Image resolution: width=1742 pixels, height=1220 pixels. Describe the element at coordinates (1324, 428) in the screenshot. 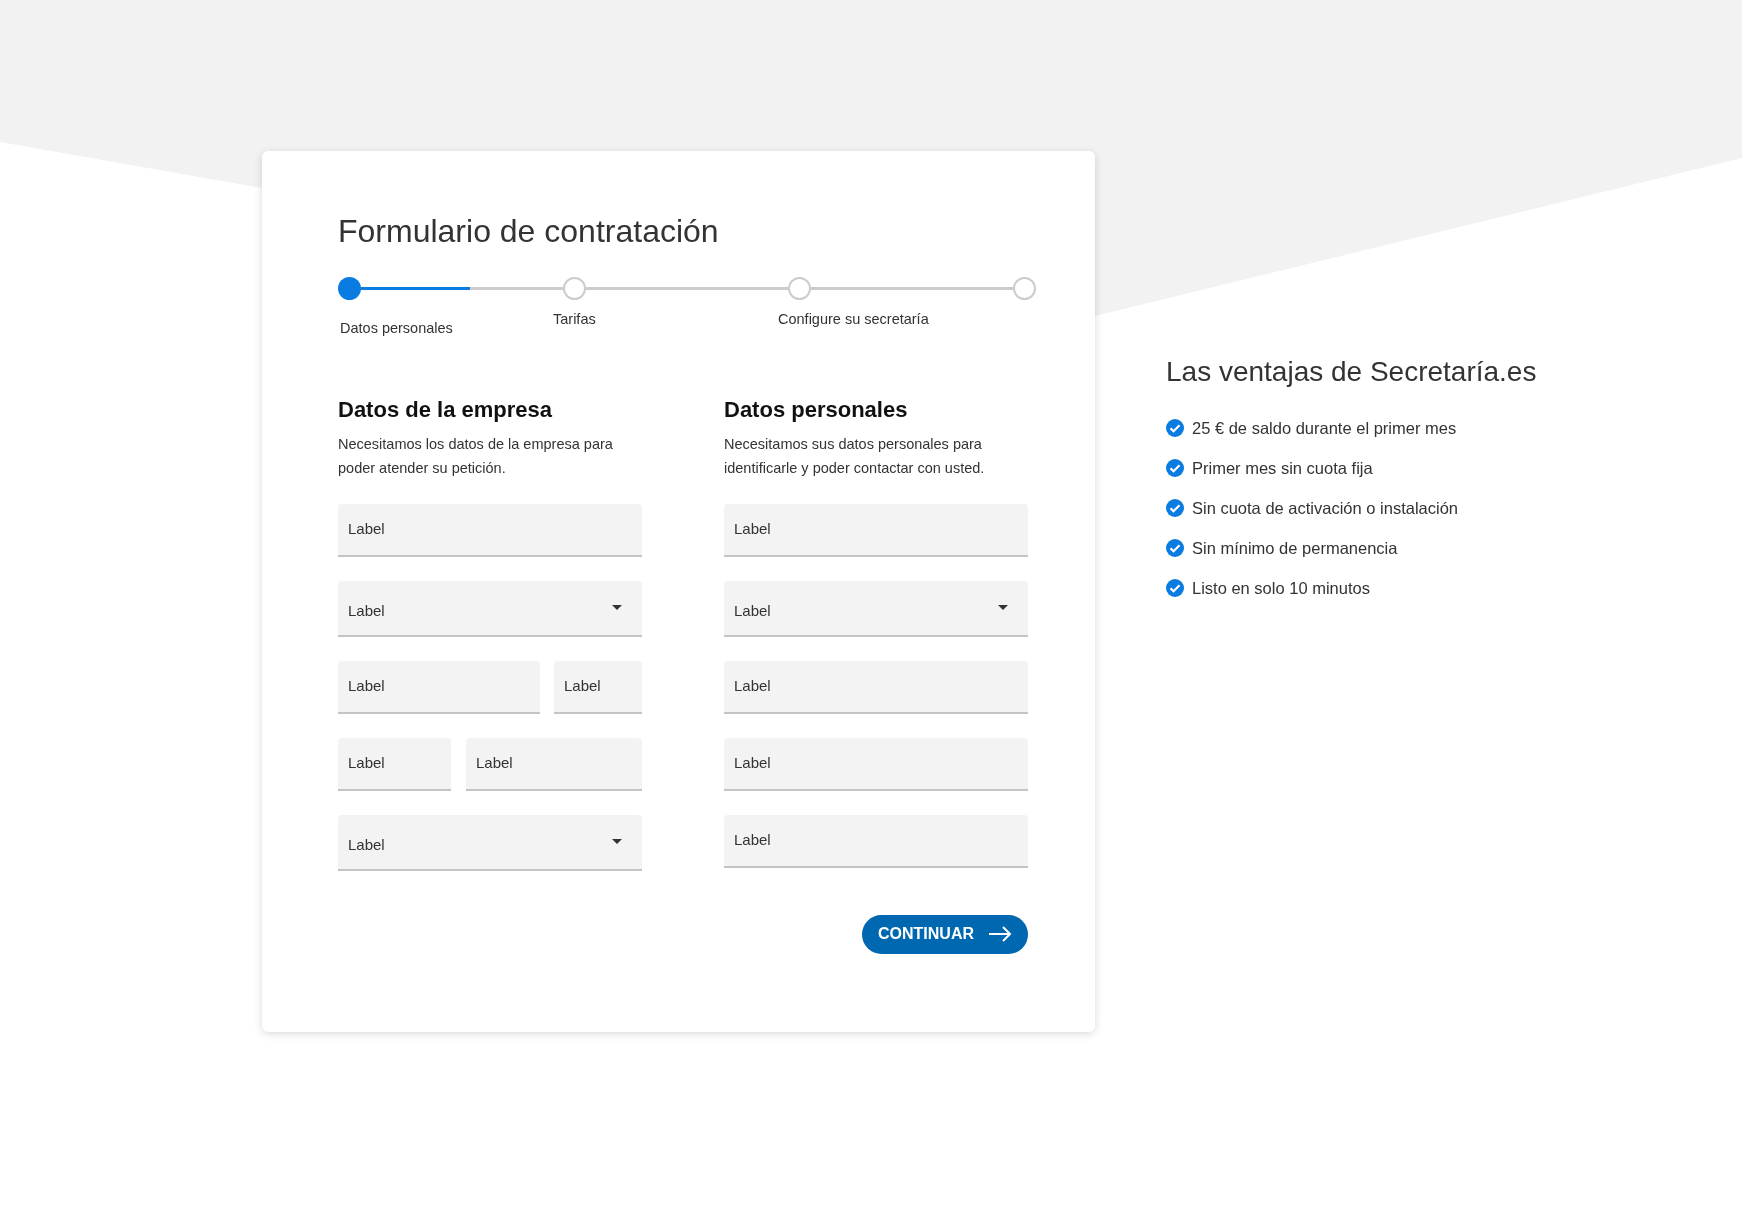

I see `benefit-text: 25 € de saldo durante el primer mes` at that location.